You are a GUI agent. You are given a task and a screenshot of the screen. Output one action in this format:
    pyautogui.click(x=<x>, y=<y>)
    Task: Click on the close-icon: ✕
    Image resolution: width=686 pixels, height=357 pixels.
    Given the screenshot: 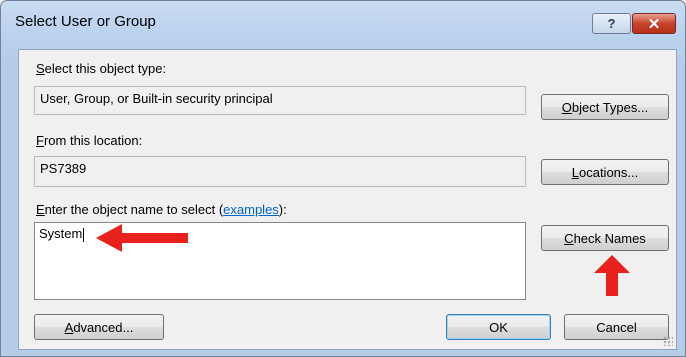 What is the action you would take?
    pyautogui.click(x=654, y=24)
    